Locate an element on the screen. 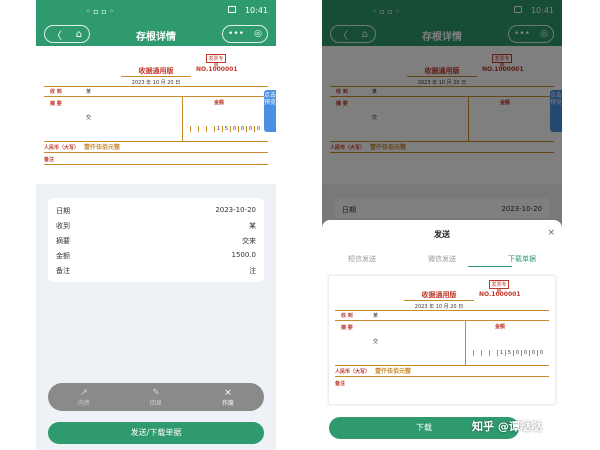 Image resolution: width=600 pixels, height=450 pixels. info-value: 注 is located at coordinates (252, 271).